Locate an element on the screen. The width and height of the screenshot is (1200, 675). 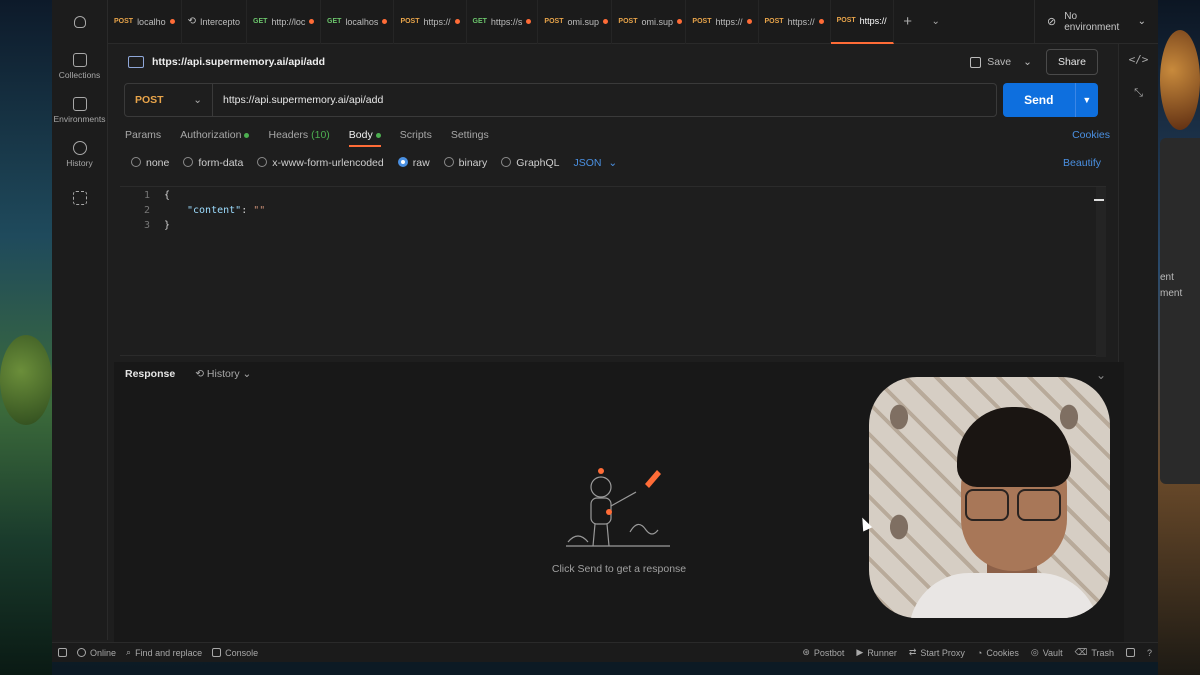
save-button: Save ⌄ is located at coordinates (1001, 62).